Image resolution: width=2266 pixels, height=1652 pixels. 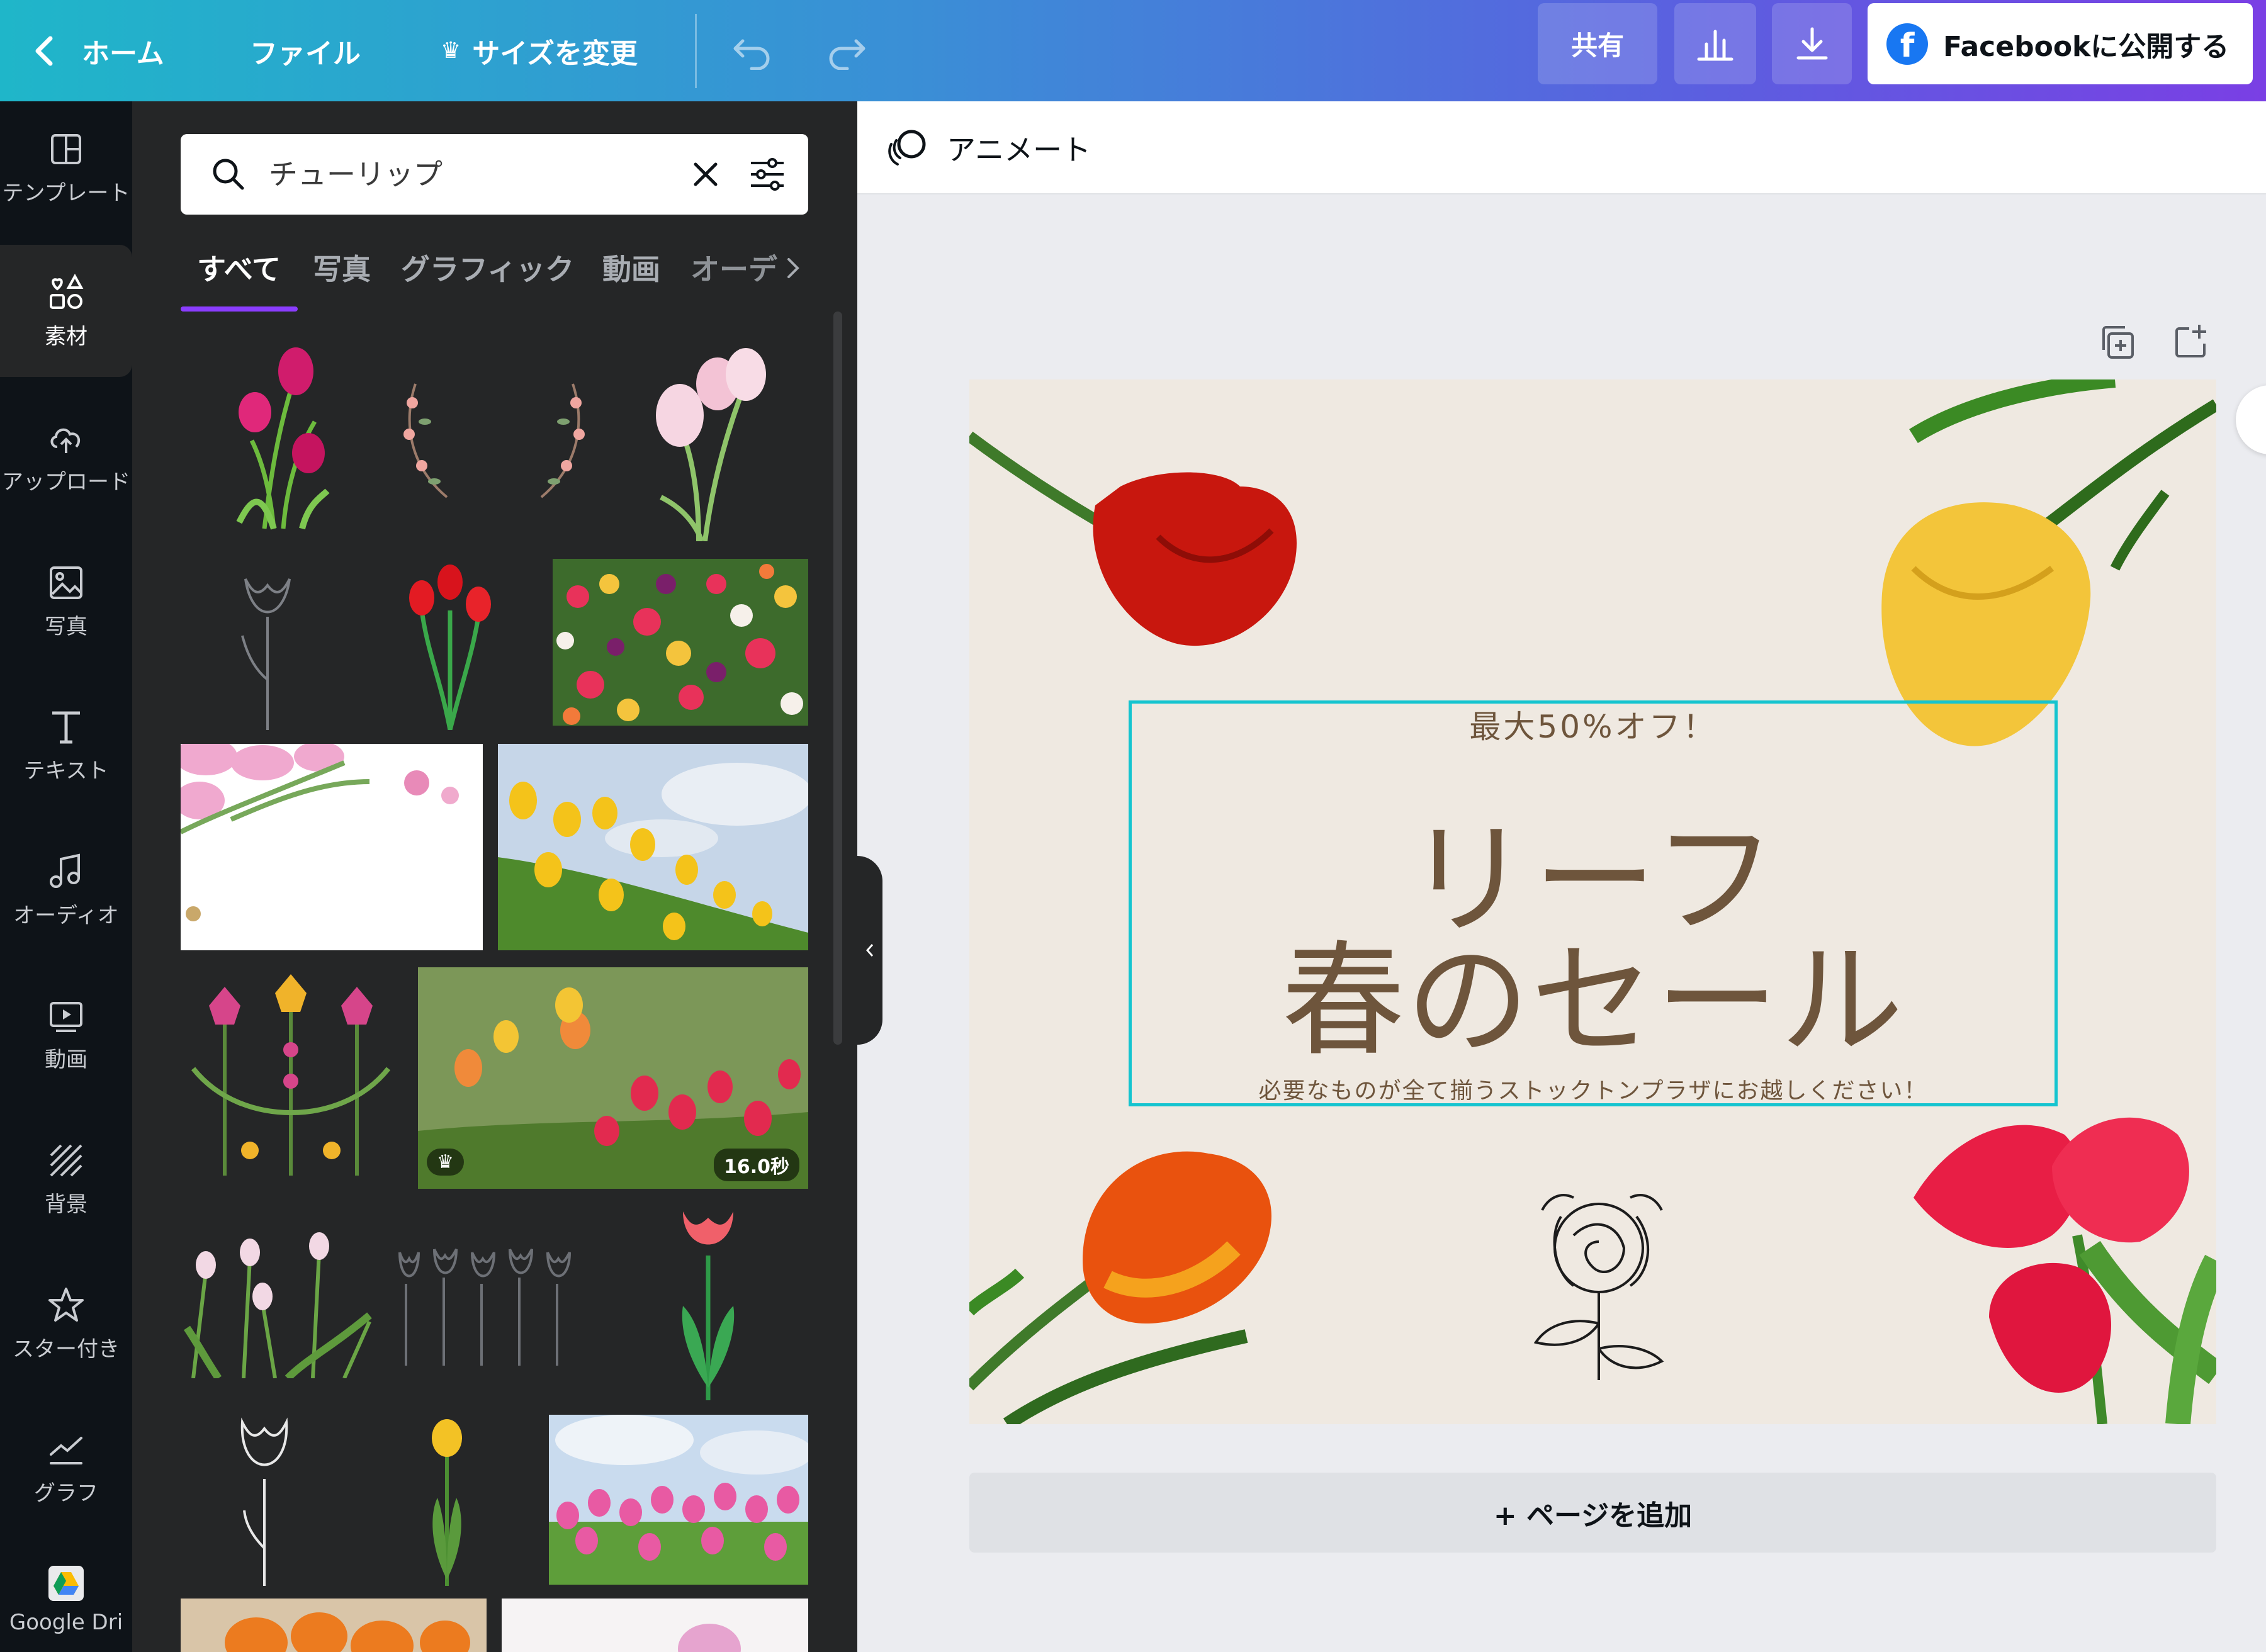 I want to click on tab-photos: 写真, so click(x=342, y=277).